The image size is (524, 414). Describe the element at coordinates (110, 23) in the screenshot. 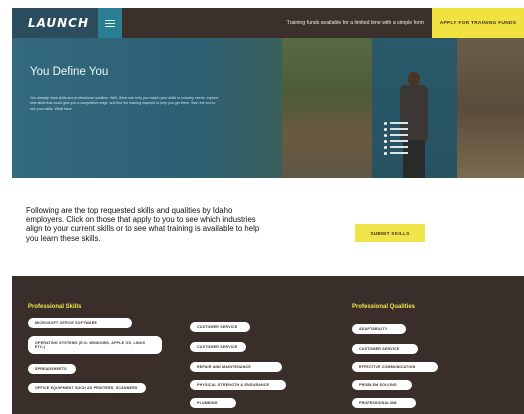

I see `hamburger-menu-icon` at that location.